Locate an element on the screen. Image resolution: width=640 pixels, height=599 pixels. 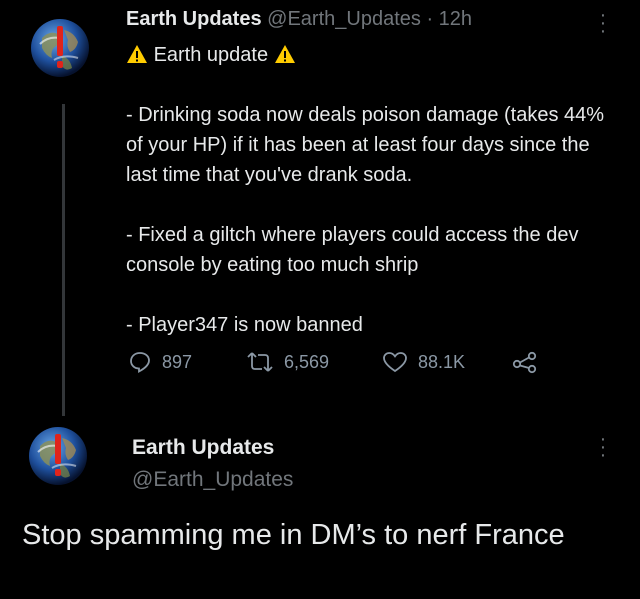
share-icon is located at coordinates (524, 362).